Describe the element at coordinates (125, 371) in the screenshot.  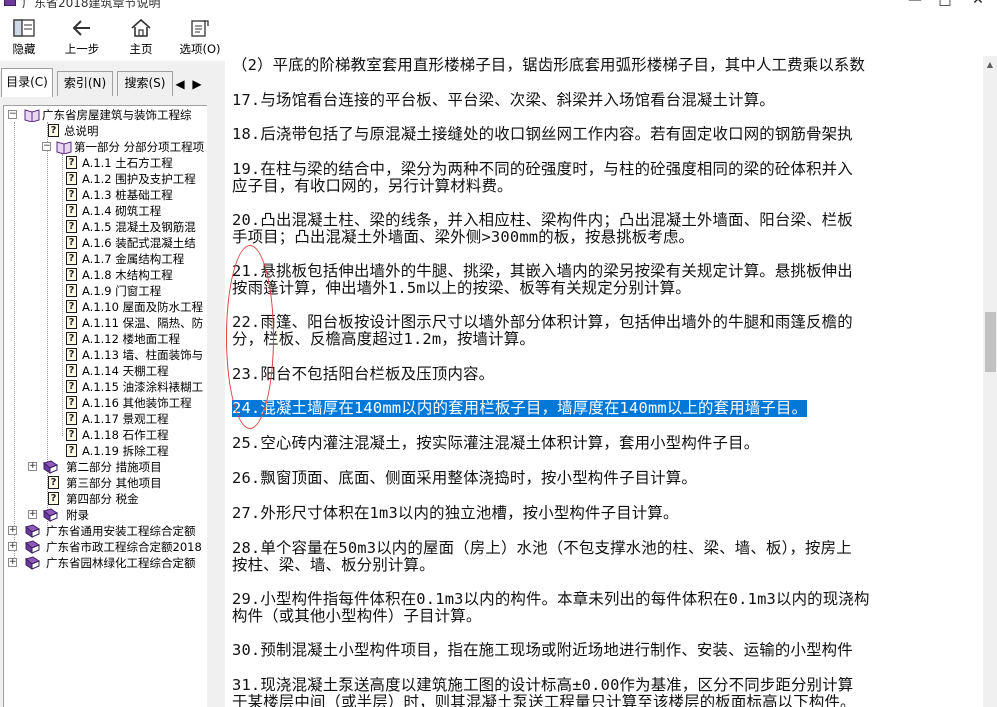
I see `tree-label: A.1.14 天棚工程` at that location.